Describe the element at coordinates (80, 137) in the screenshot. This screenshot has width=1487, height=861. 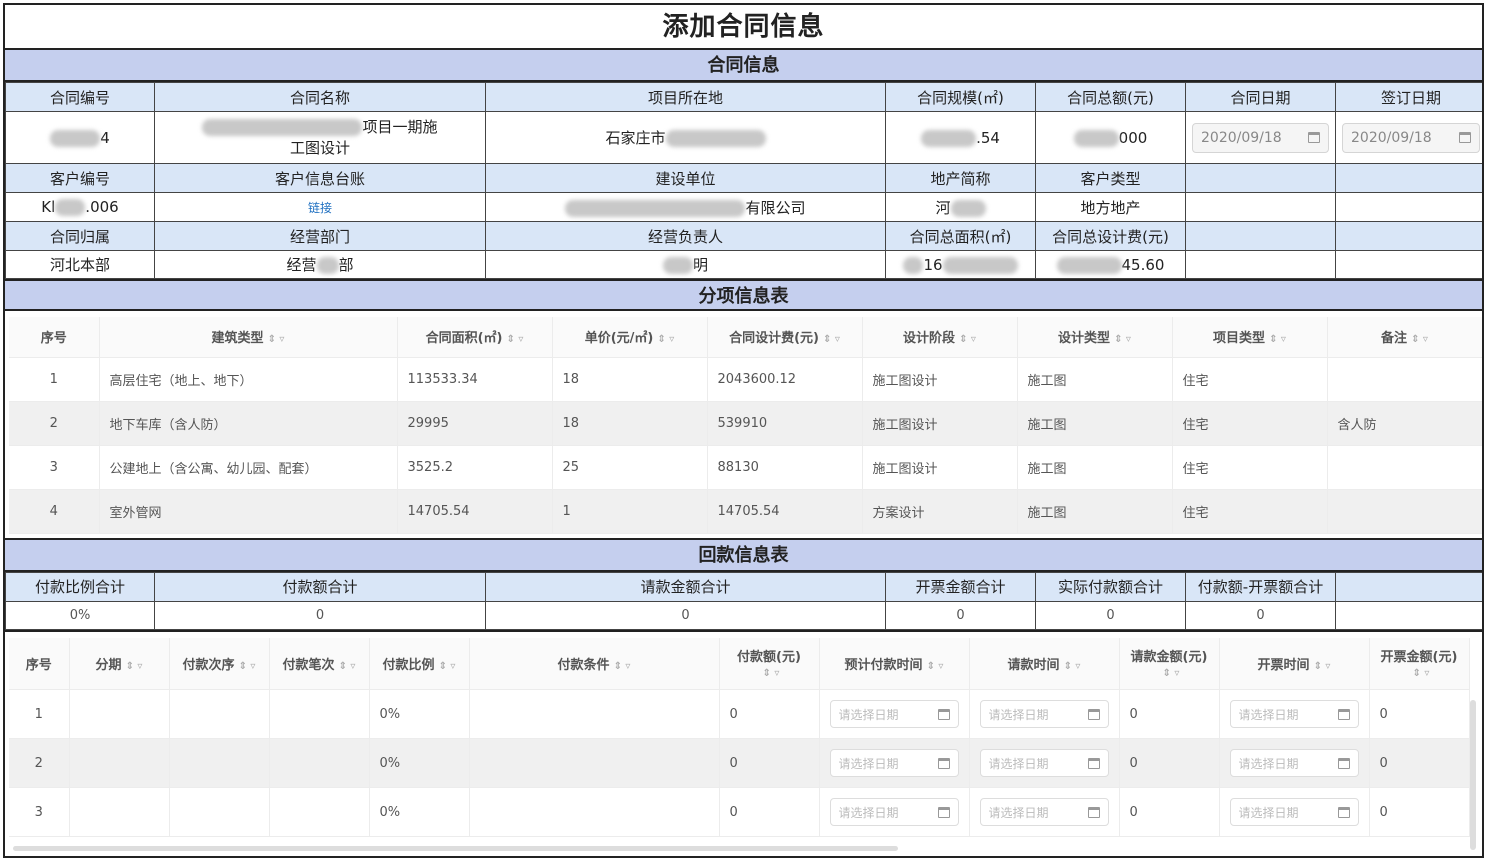
I see `contract-no-value: 4` at that location.